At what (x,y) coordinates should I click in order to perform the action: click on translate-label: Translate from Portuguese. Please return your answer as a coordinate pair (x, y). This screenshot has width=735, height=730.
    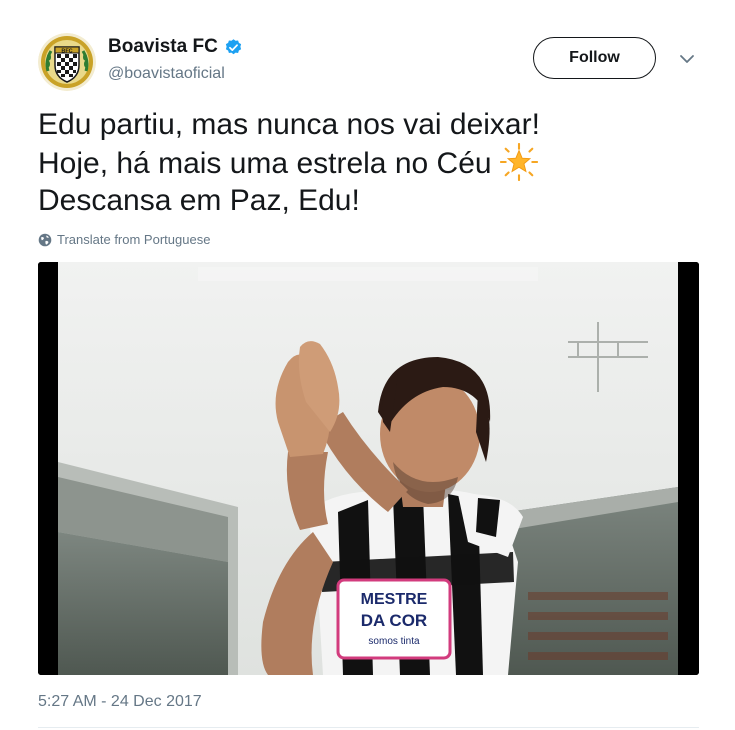
    Looking at the image, I should click on (133, 239).